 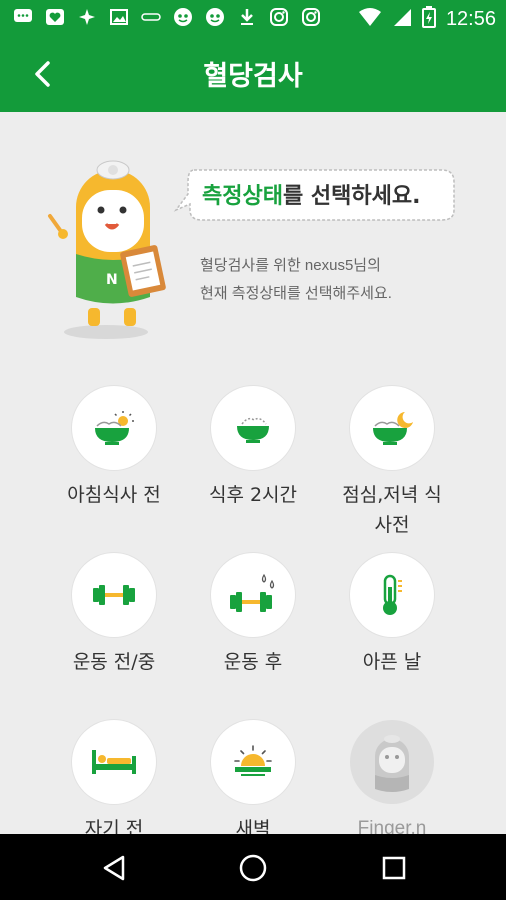 I want to click on option-before-lunch-dinner: 점심,저녁 식 사전, so click(x=392, y=463).